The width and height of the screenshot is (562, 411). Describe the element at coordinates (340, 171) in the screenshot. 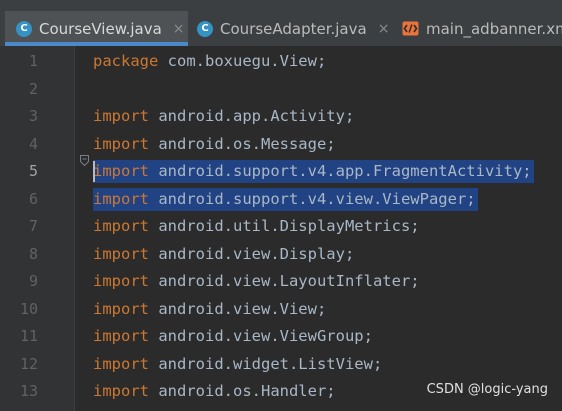

I see `code-rest: android.support.v4.app.FragmentActivity;` at that location.